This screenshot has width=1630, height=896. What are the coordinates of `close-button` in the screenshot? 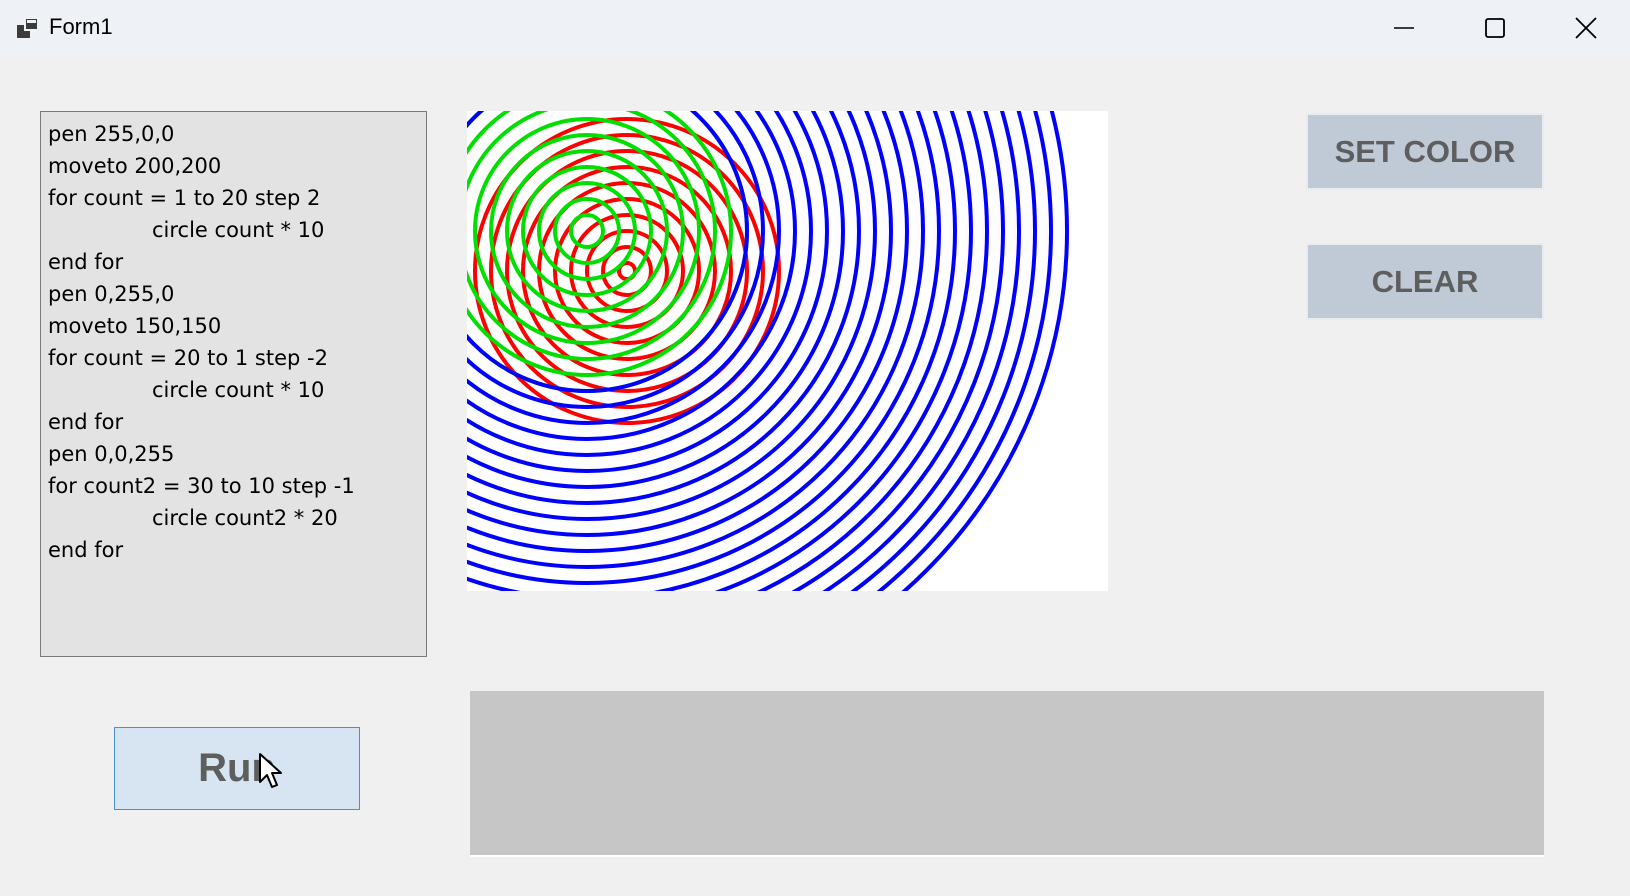 It's located at (1585, 28).